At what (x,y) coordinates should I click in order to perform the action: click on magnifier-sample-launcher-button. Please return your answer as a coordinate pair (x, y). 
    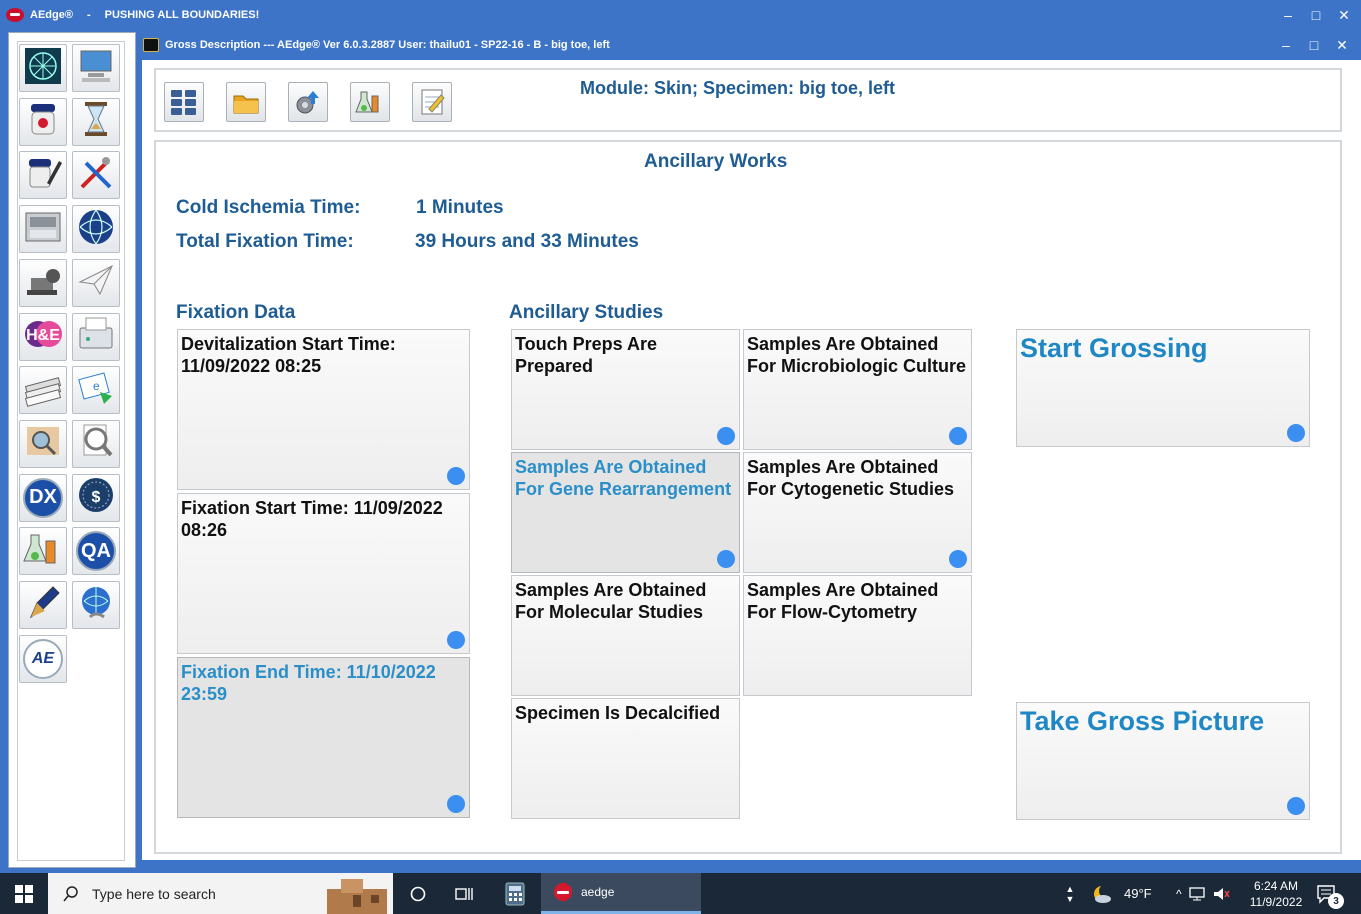
    Looking at the image, I should click on (43, 443).